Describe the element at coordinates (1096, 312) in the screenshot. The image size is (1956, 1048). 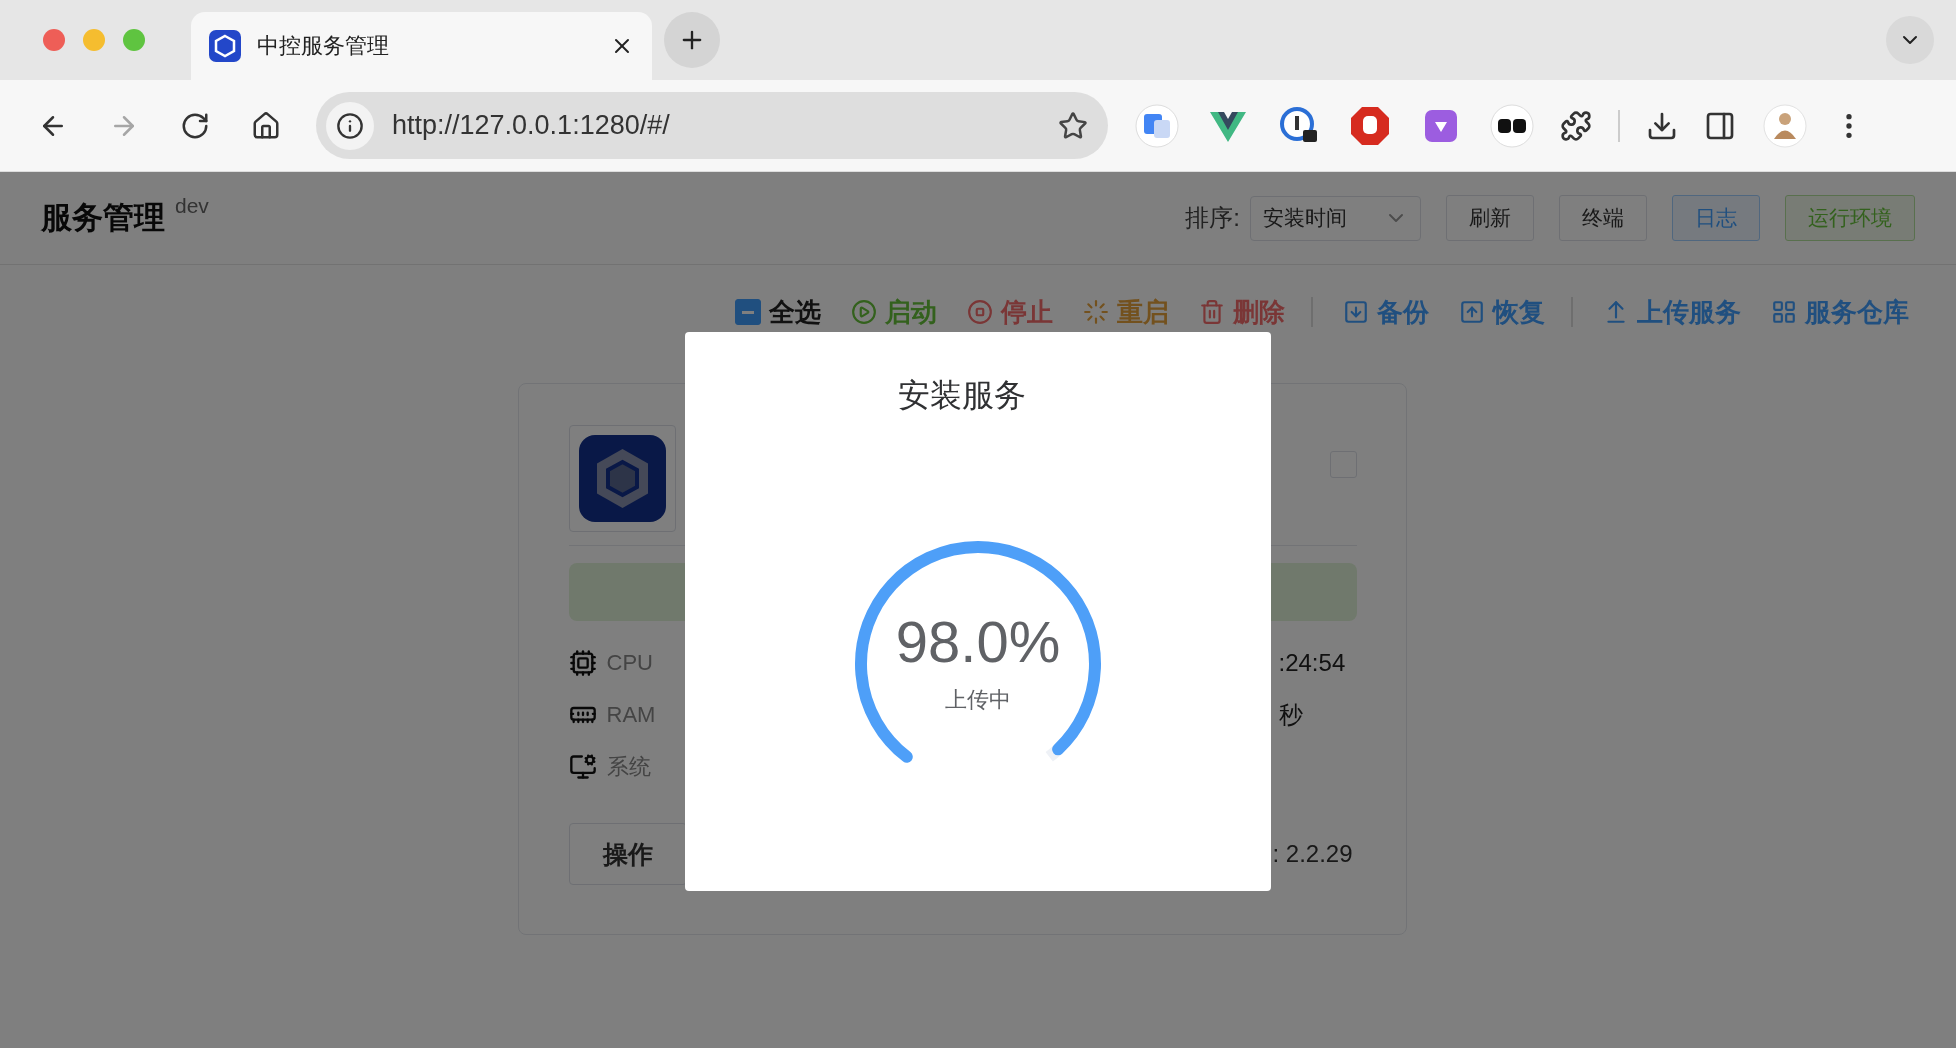
I see `spinner-icon` at that location.